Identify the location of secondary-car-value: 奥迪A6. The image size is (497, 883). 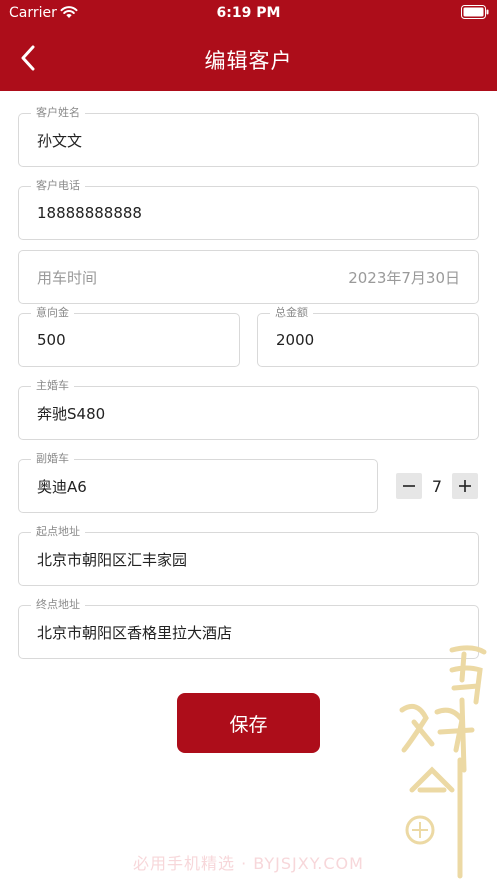
(62, 486).